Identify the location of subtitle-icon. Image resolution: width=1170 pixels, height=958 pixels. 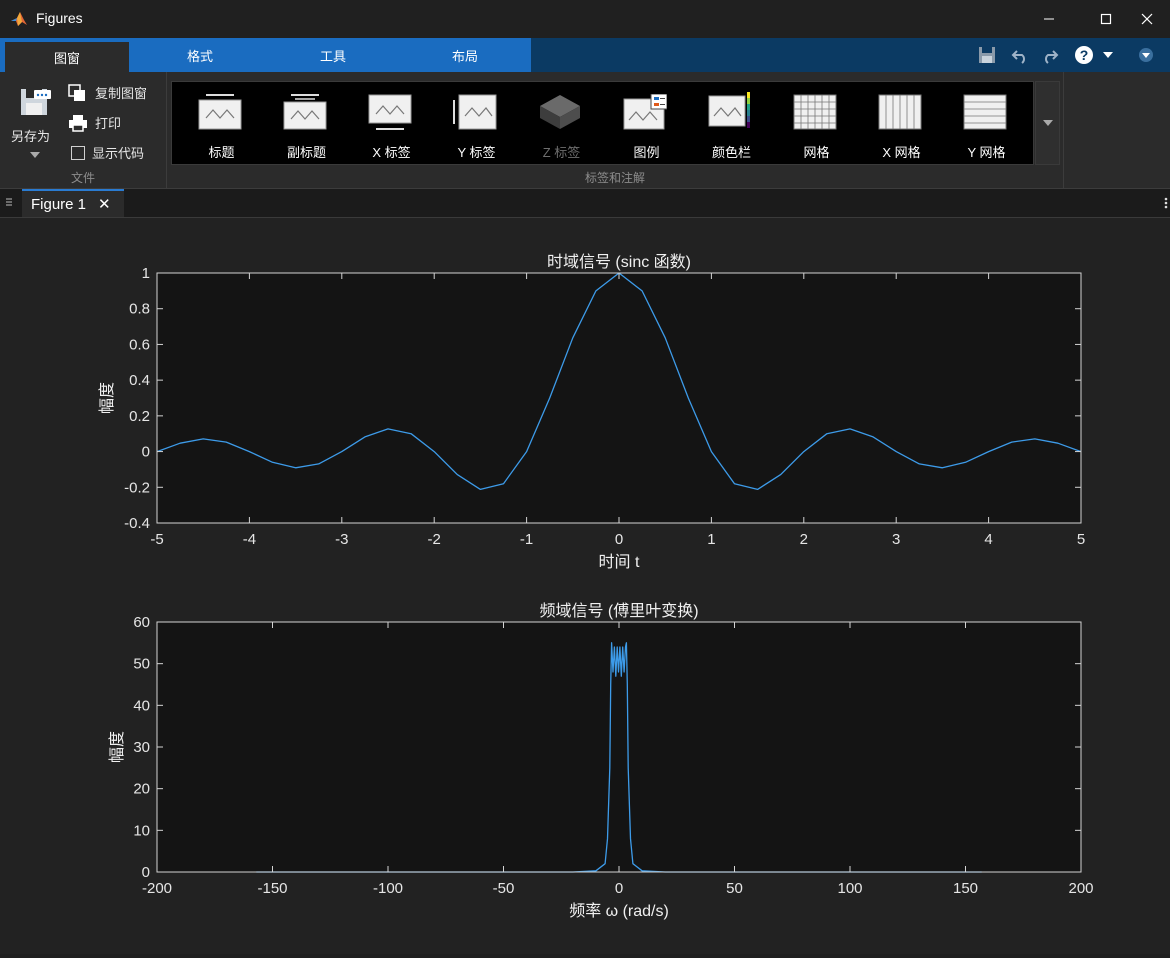
(305, 112).